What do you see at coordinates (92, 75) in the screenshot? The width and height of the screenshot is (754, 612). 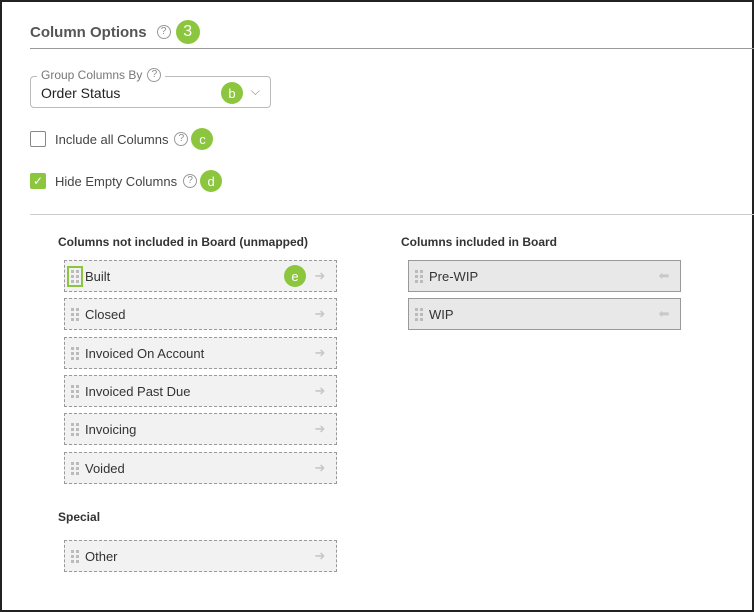 I see `group-columns-label-text: Group Columns By` at bounding box center [92, 75].